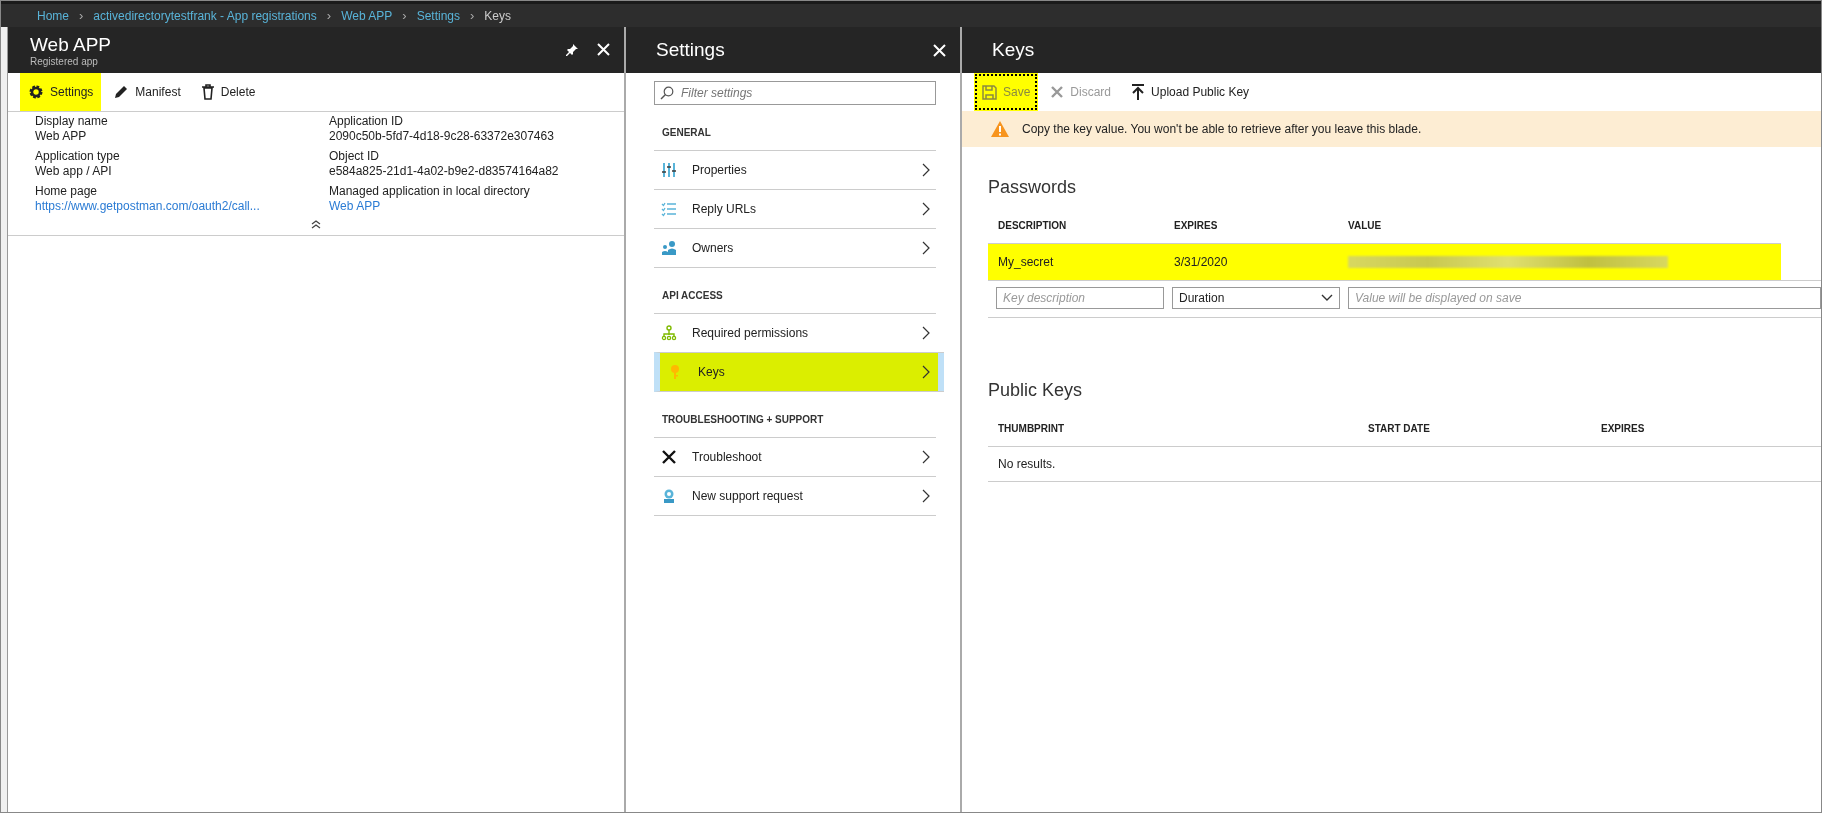 This screenshot has width=1822, height=813. Describe the element at coordinates (795, 496) in the screenshot. I see `settings-item: New support request` at that location.